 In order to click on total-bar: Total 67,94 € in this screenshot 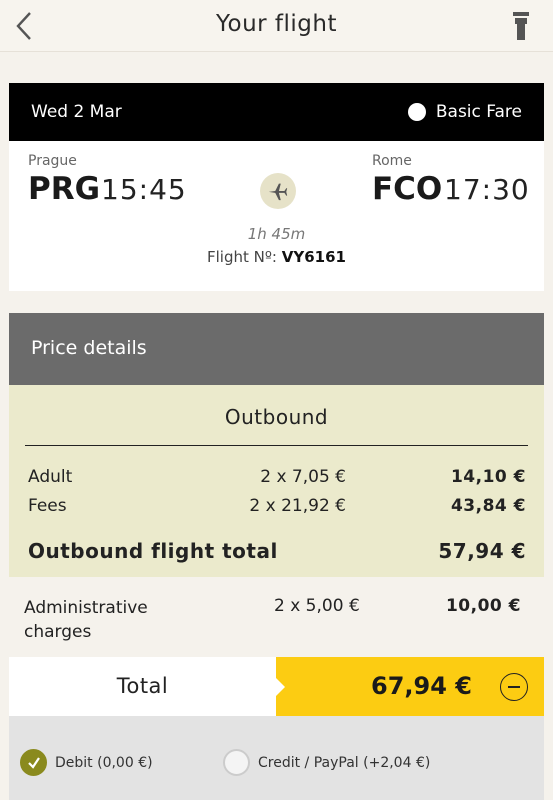, I will do `click(276, 686)`.